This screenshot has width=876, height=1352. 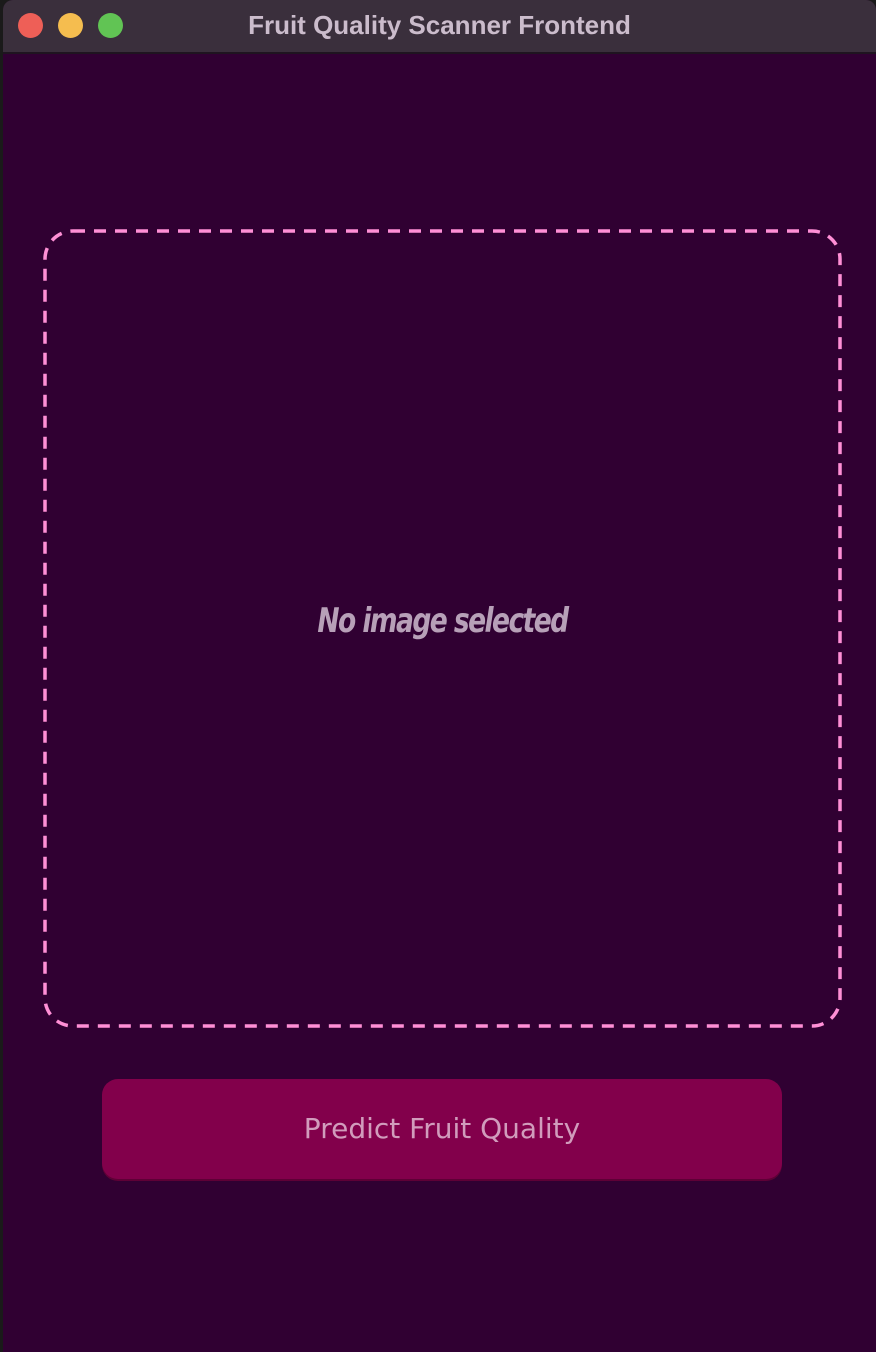 What do you see at coordinates (442, 1129) in the screenshot?
I see `predict-fruit-quality-button: Predict Fruit Quality` at bounding box center [442, 1129].